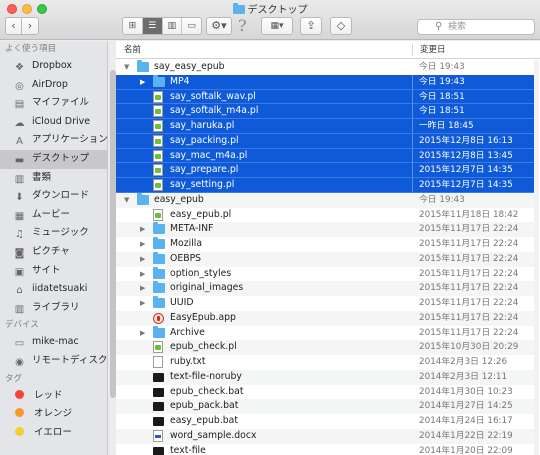 The image size is (540, 455). I want to click on sidebar-item-favorites-11: ▣ サイト, so click(53, 271).